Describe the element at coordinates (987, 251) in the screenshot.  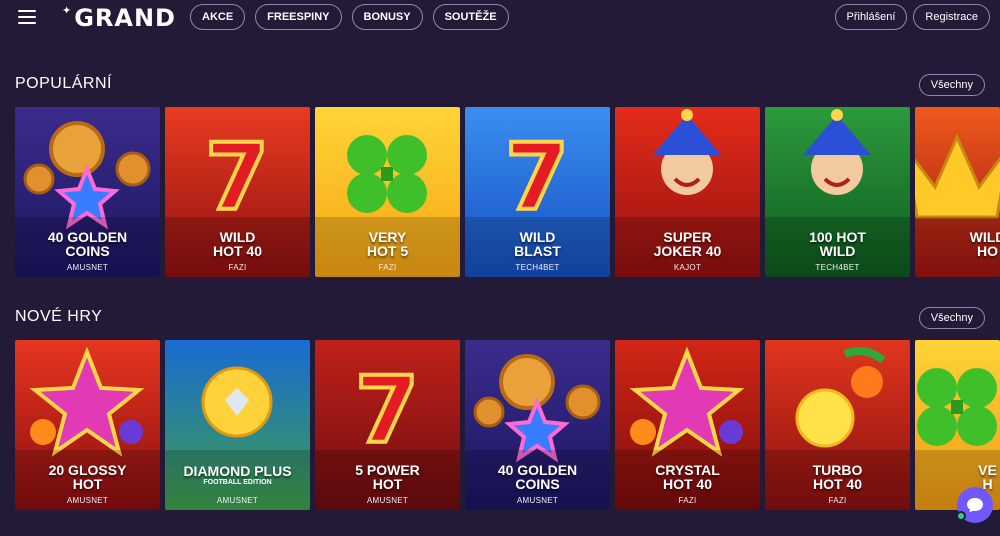
I see `game-title-line2: HO` at that location.